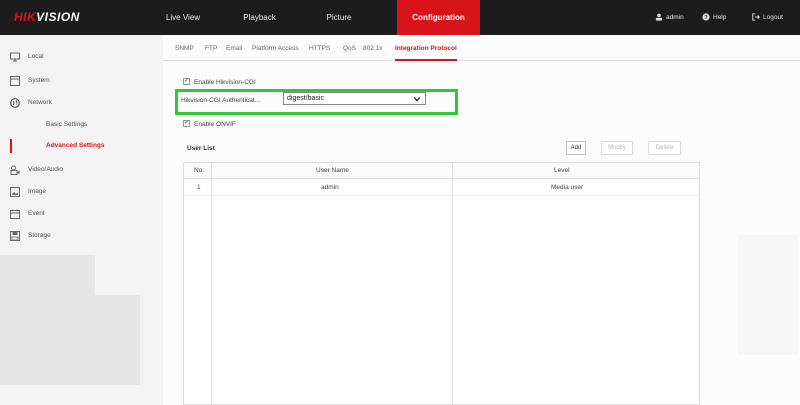 The width and height of the screenshot is (800, 405). Describe the element at coordinates (201, 148) in the screenshot. I see `user-list-title: User List` at that location.